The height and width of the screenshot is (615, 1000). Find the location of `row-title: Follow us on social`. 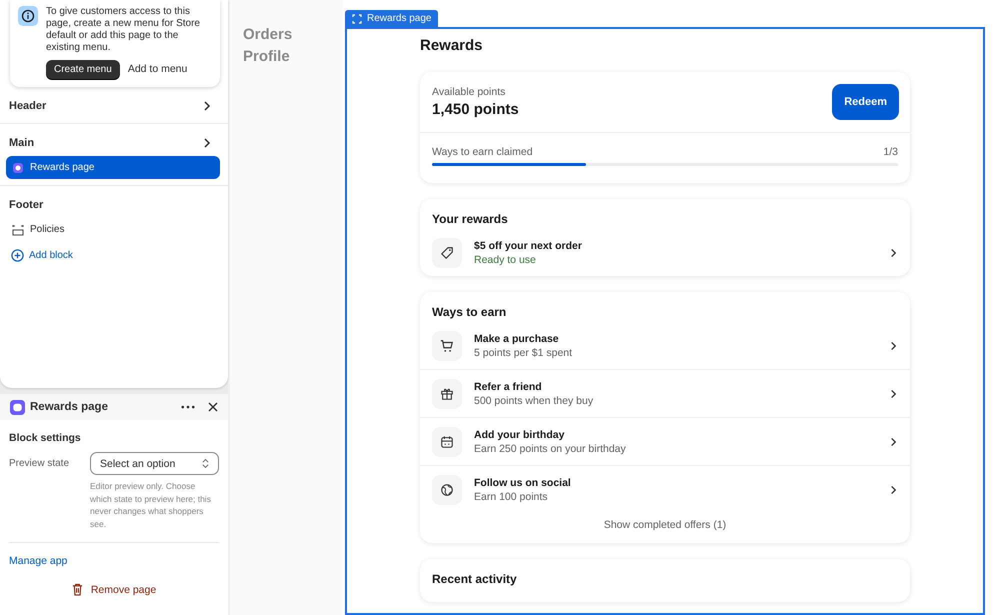

row-title: Follow us on social is located at coordinates (523, 483).